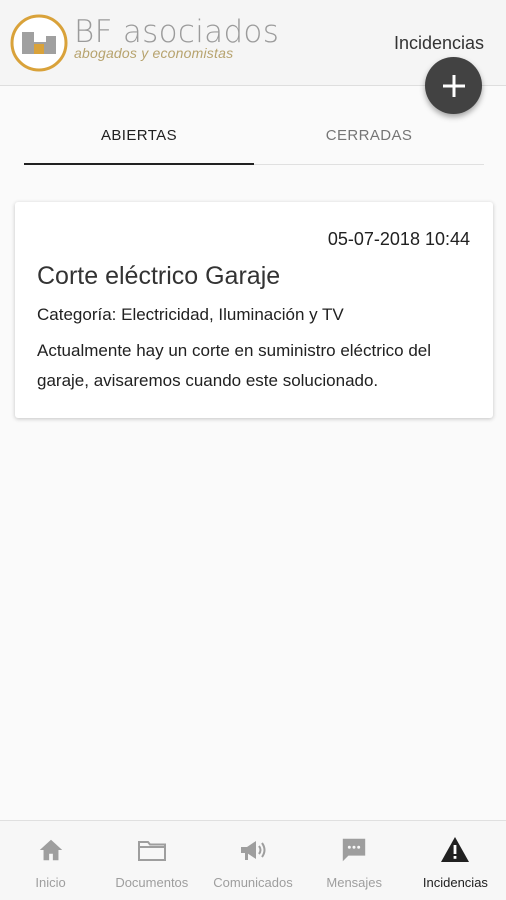 This screenshot has width=506, height=900. I want to click on nav-label-documentos: Documentos, so click(152, 882).